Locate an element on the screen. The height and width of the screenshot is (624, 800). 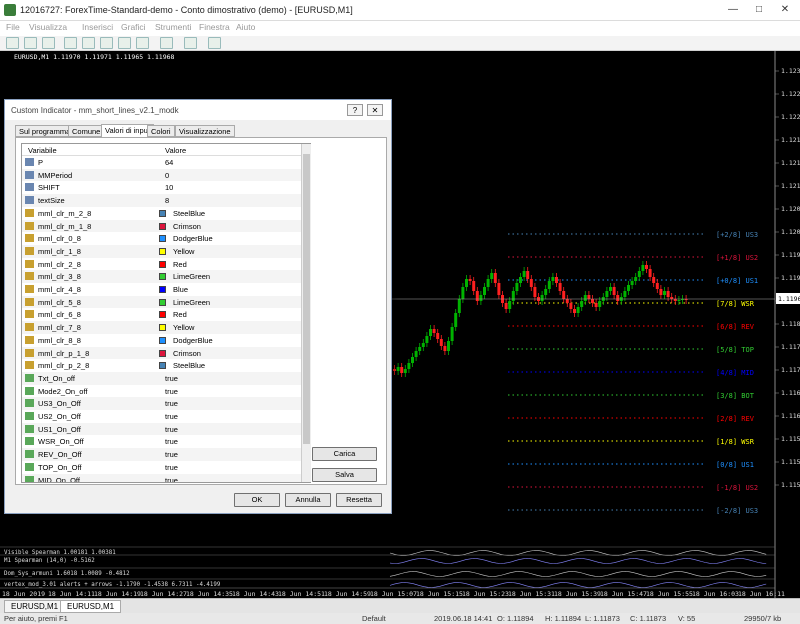
menu-tools: Strumenti is located at coordinates (173, 27).